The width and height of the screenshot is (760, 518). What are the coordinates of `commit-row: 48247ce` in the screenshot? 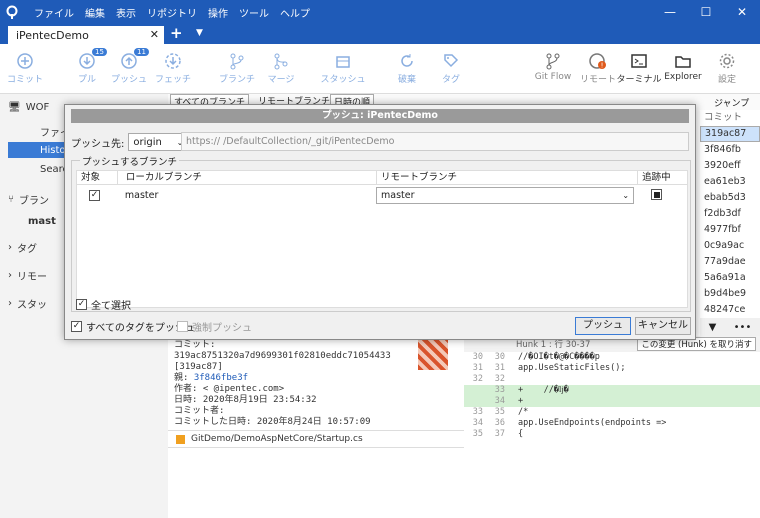 It's located at (730, 310).